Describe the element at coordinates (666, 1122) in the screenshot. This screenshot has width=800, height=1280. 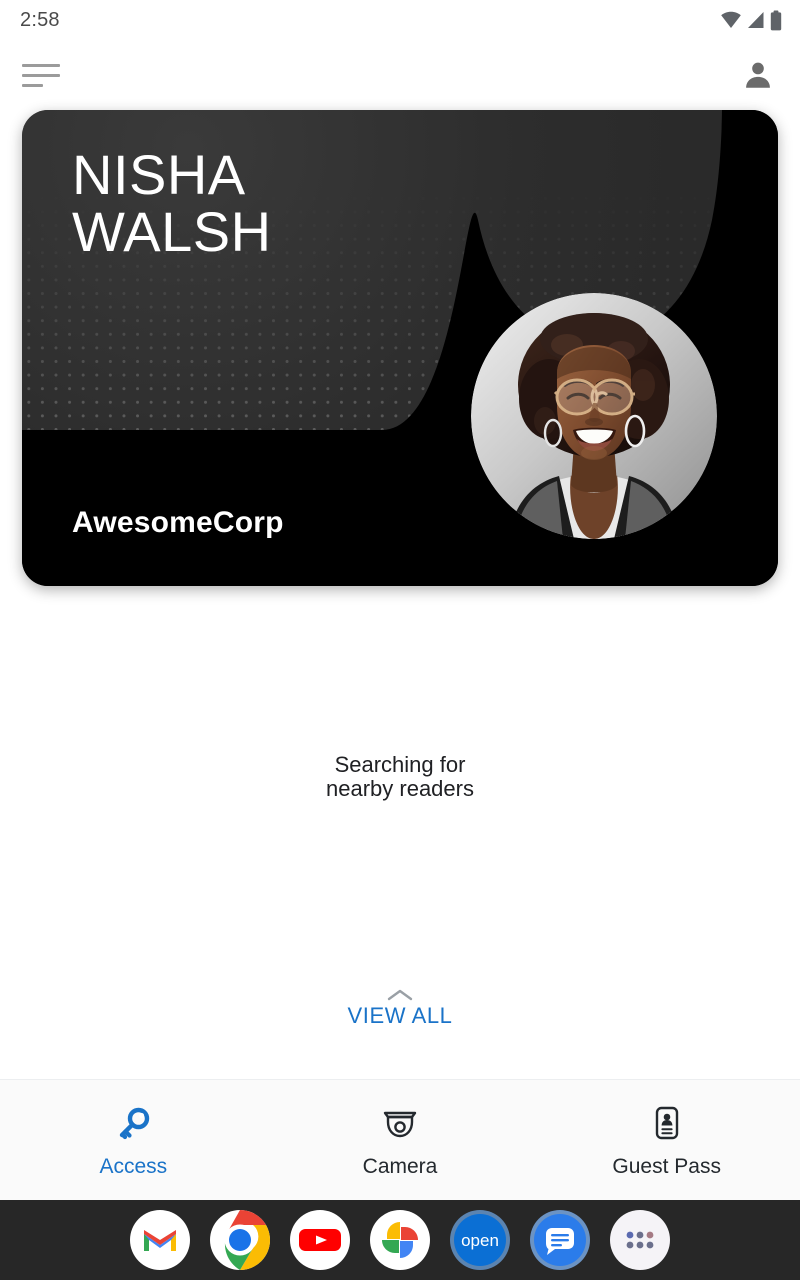
I see `id-card-icon` at that location.